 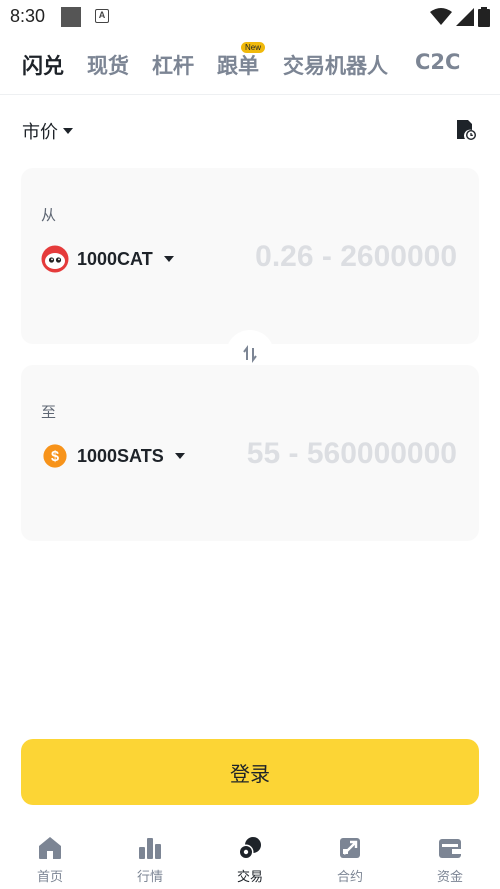 I want to click on tab-margin: 杠杆, so click(x=173, y=65).